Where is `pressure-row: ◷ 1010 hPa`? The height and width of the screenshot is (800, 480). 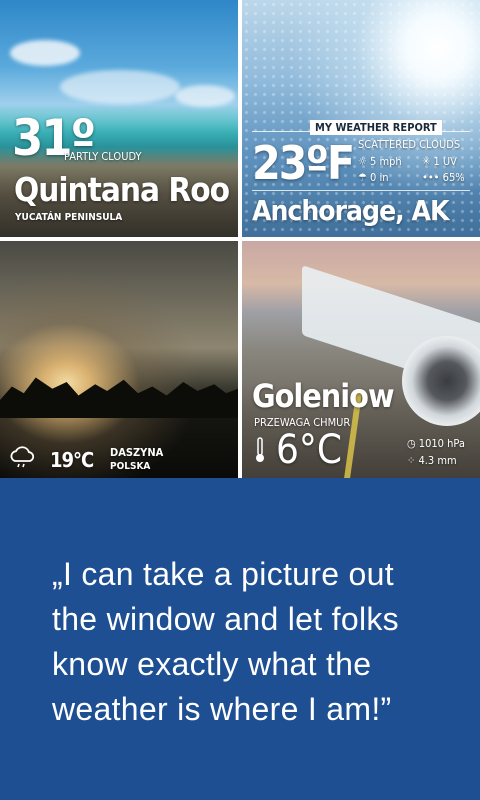
pressure-row: ◷ 1010 hPa is located at coordinates (436, 443).